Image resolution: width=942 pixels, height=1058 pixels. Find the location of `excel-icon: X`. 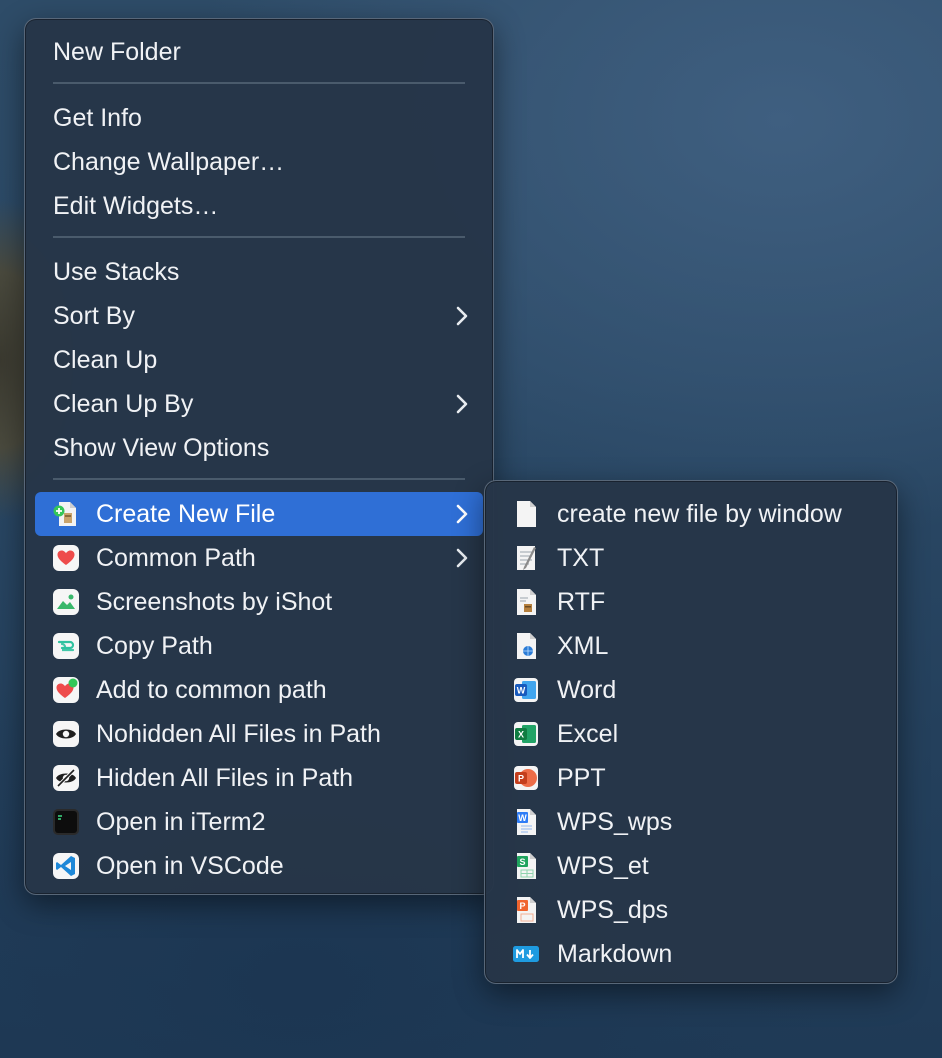

excel-icon: X is located at coordinates (526, 734).